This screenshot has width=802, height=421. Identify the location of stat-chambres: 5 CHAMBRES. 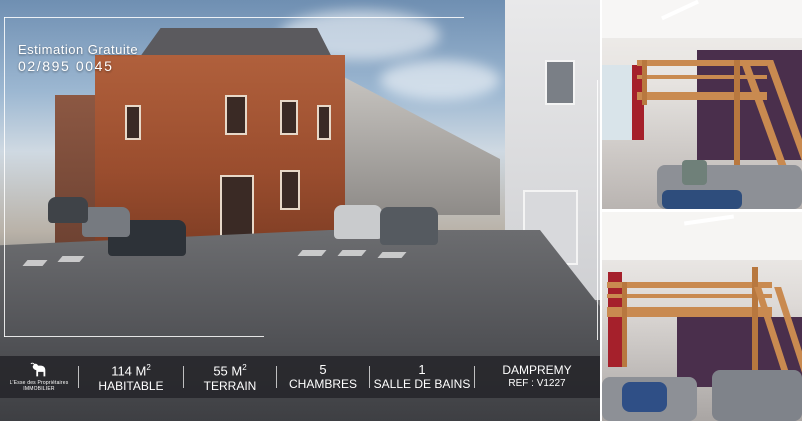
(323, 377).